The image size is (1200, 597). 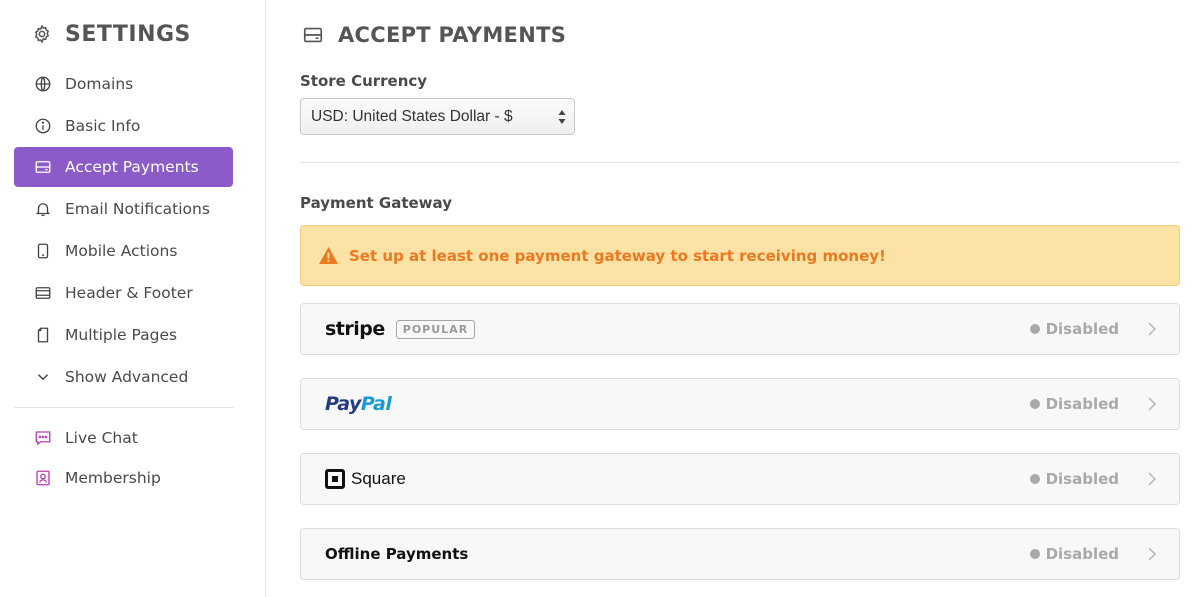 What do you see at coordinates (99, 84) in the screenshot?
I see `sidebar-item-label: Domains` at bounding box center [99, 84].